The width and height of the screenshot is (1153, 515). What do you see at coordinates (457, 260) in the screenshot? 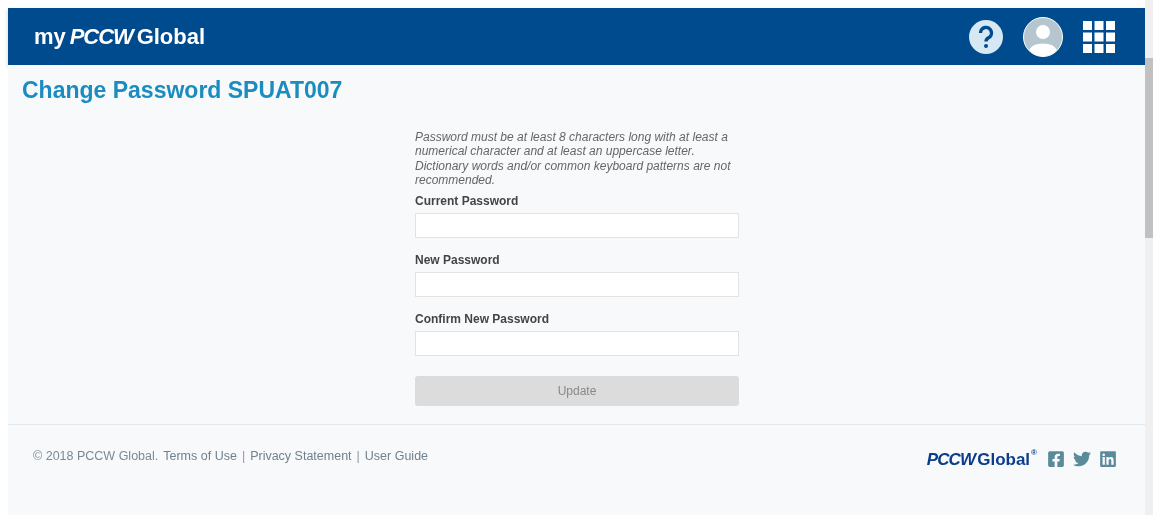
I see `field-label: New Password` at bounding box center [457, 260].